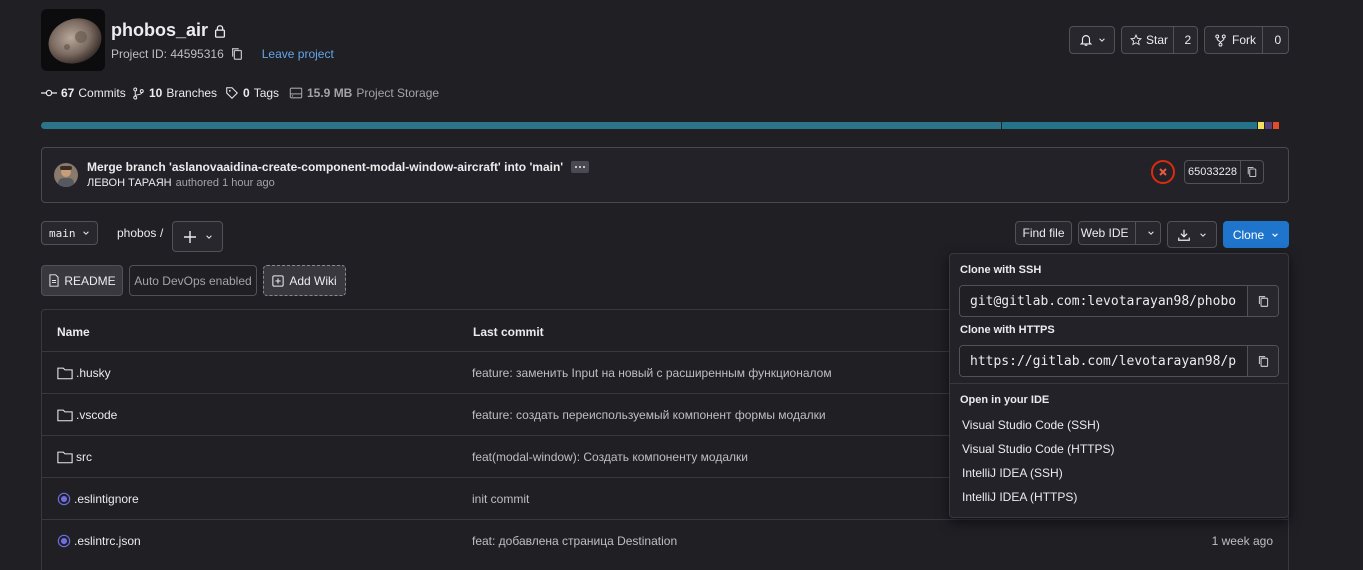 The width and height of the screenshot is (1363, 570). Describe the element at coordinates (74, 457) in the screenshot. I see `file-name-link: src` at that location.